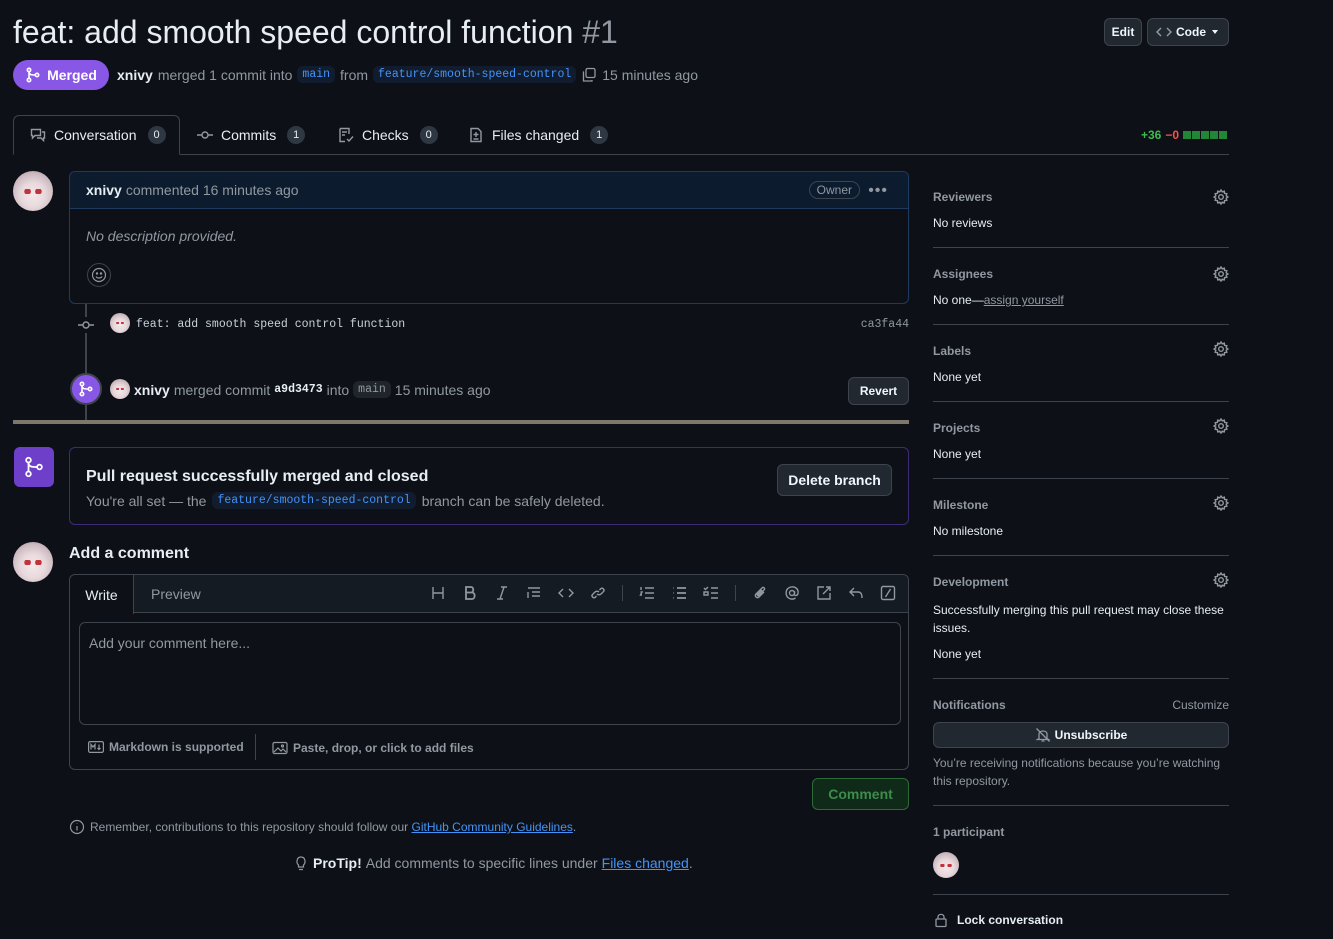 This screenshot has width=1333, height=939. I want to click on lock-conversation: Lock conversation, so click(998, 920).